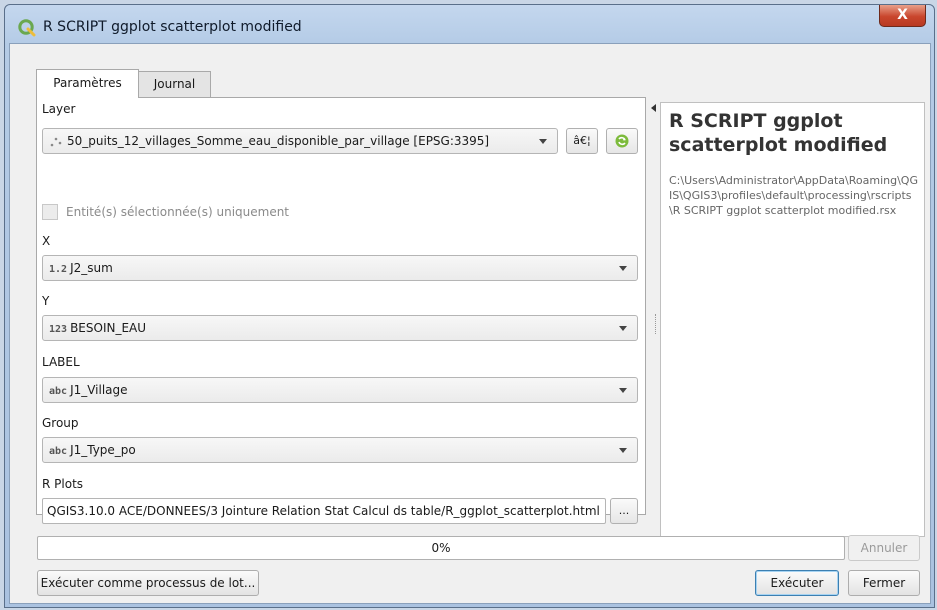  I want to click on close-window-button: X, so click(902, 16).